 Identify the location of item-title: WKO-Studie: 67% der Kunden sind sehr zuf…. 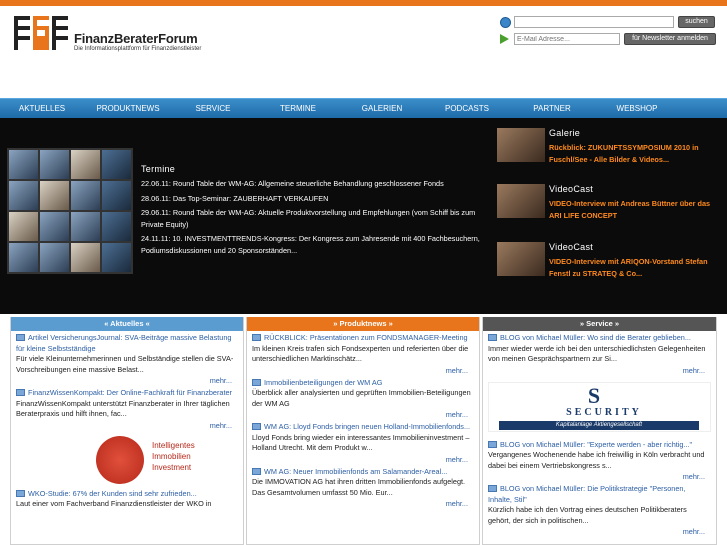
(127, 494).